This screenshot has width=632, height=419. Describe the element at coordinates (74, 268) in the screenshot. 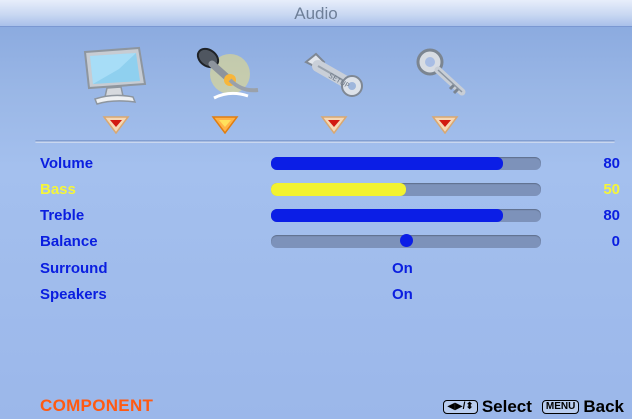

I see `surround-label: Surround` at that location.